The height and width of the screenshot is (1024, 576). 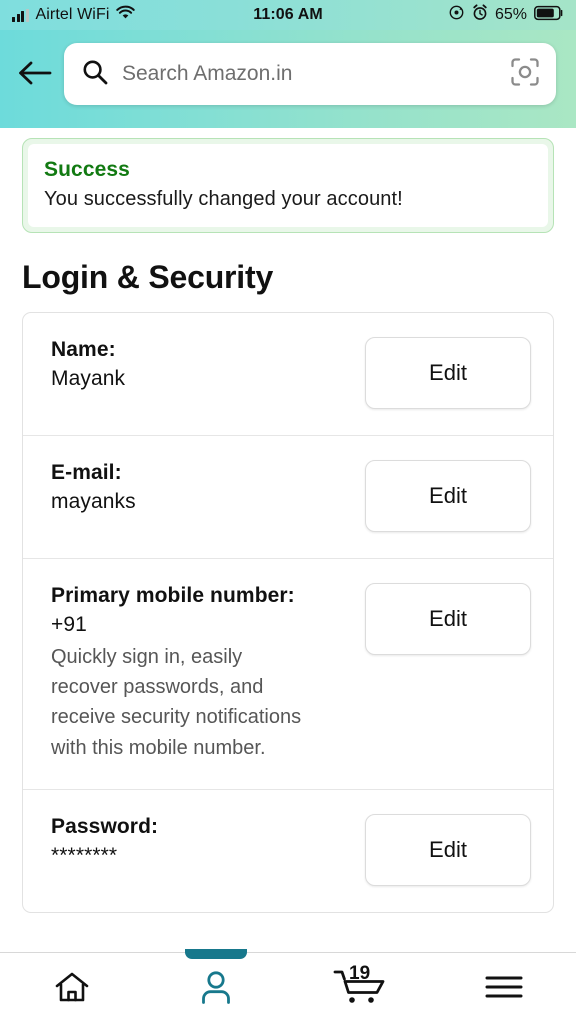 I want to click on page-title: Login & Security, so click(x=148, y=277).